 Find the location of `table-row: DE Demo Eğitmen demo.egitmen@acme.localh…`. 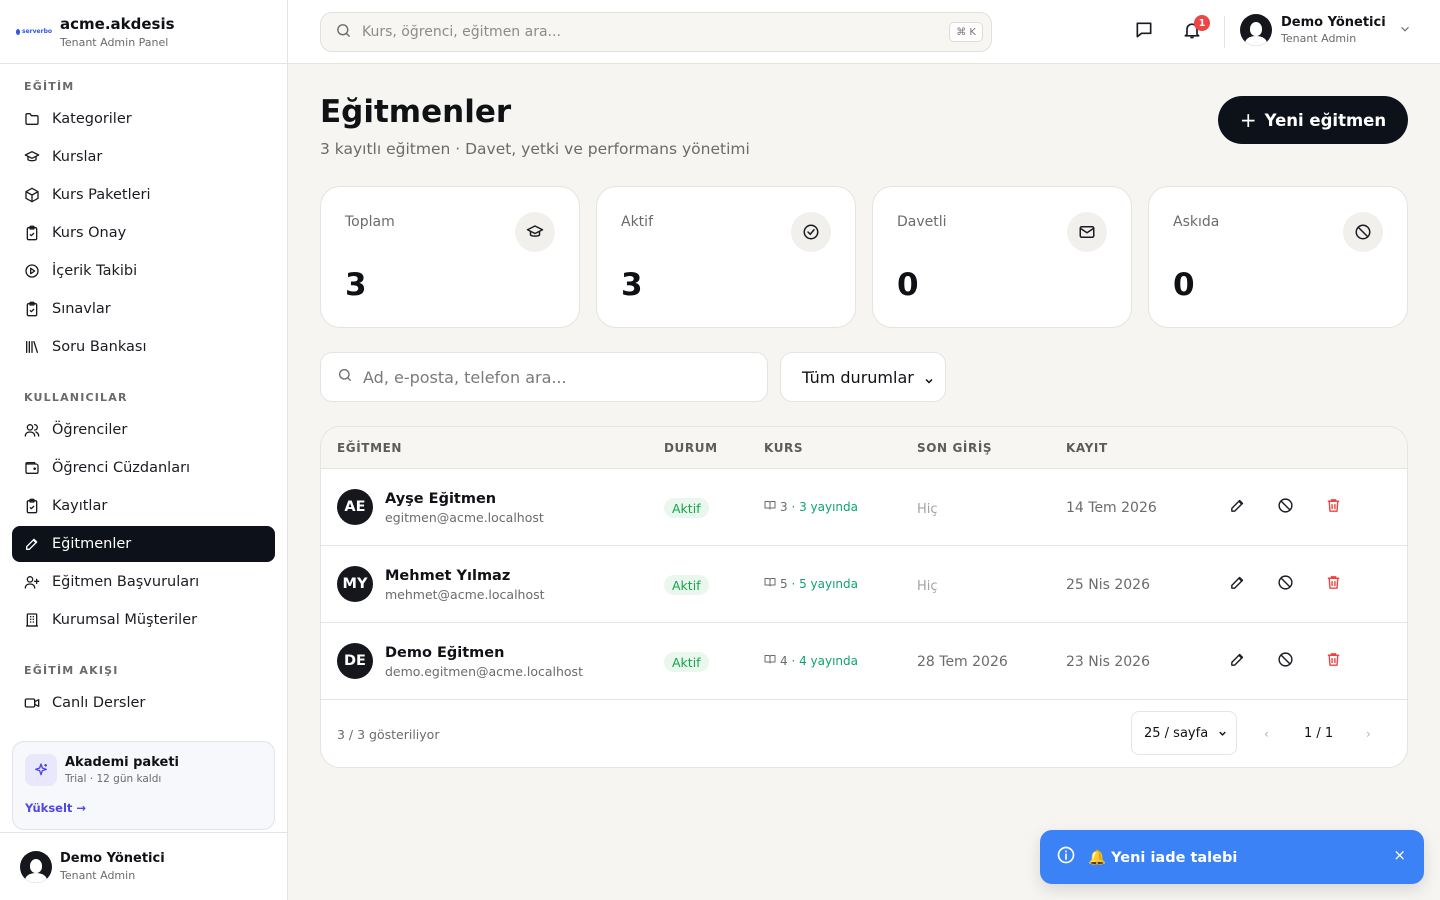

table-row: DE Demo Eğitmen demo.egitmen@acme.localh… is located at coordinates (864, 661).